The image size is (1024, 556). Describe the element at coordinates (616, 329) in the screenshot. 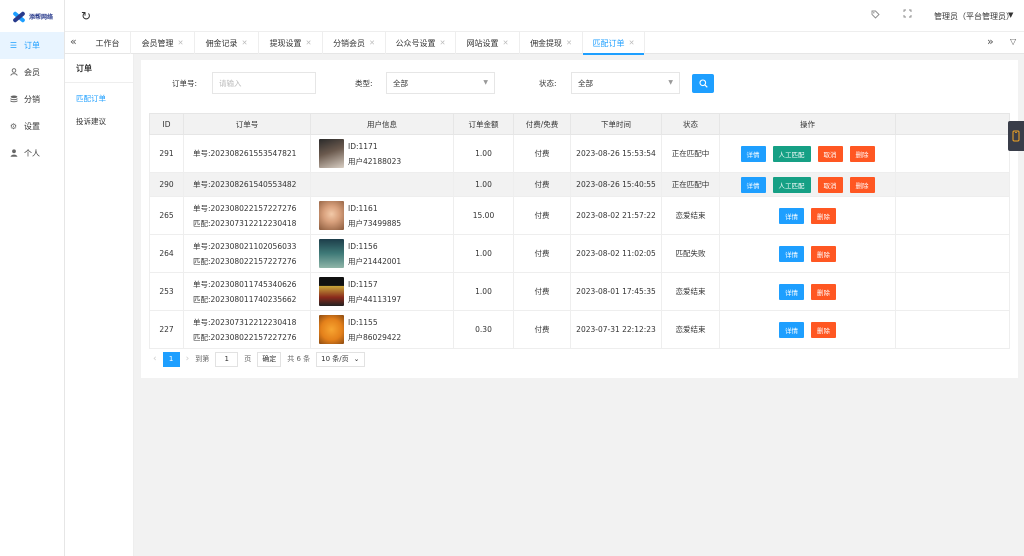

I see `cell-order-time: 2023-07-31 22:12:23` at that location.